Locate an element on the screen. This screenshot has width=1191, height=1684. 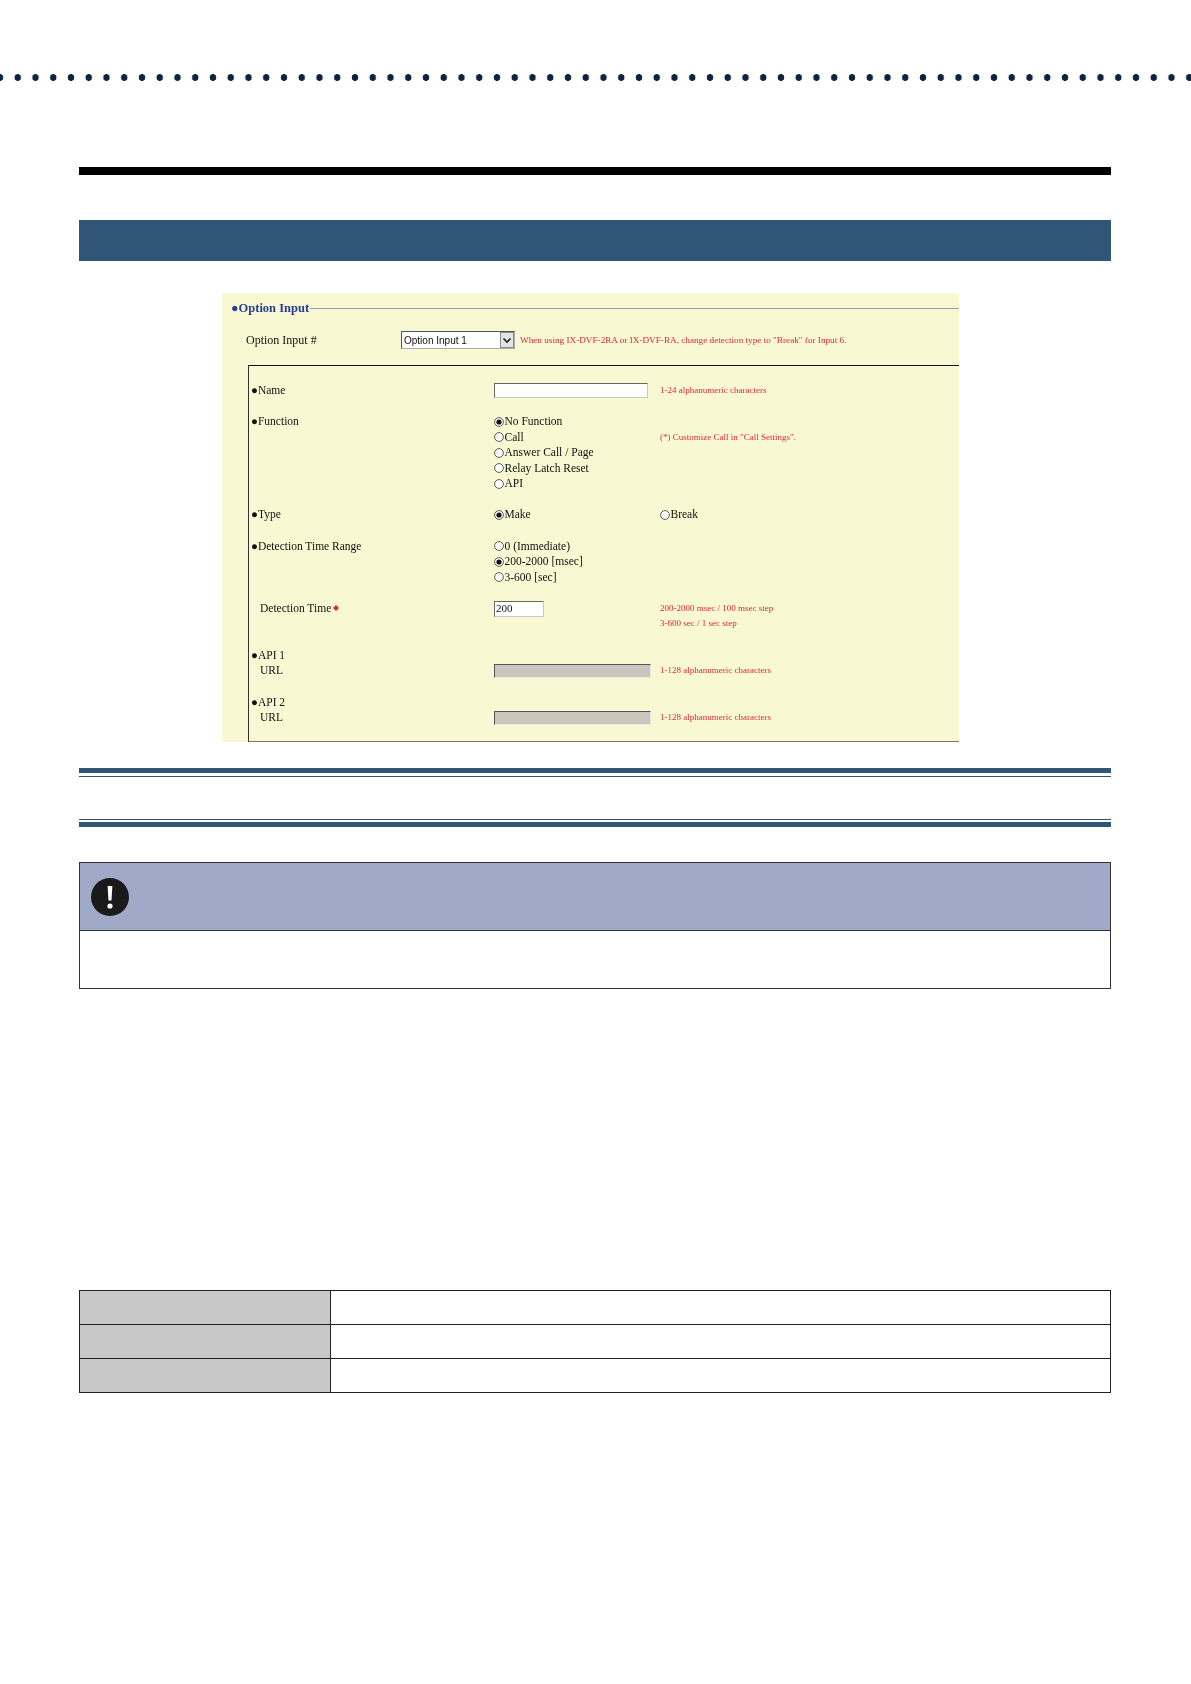
hint-text: 3-600 sec / 1 sec step is located at coordinates (698, 623).